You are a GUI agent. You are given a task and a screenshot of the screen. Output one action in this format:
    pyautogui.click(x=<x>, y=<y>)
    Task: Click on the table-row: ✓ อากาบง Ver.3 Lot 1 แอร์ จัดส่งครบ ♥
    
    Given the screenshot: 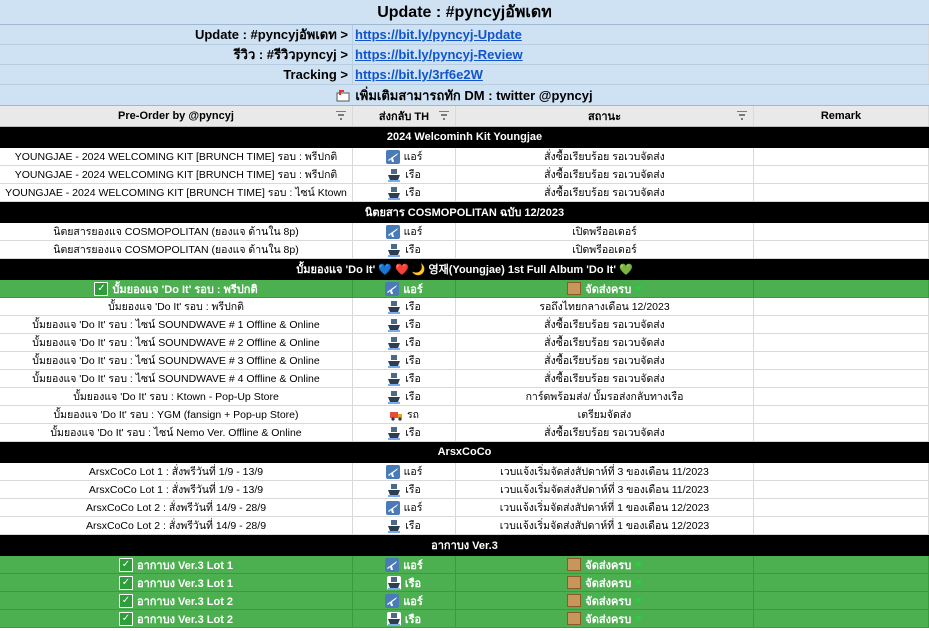 What is the action you would take?
    pyautogui.click(x=464, y=565)
    